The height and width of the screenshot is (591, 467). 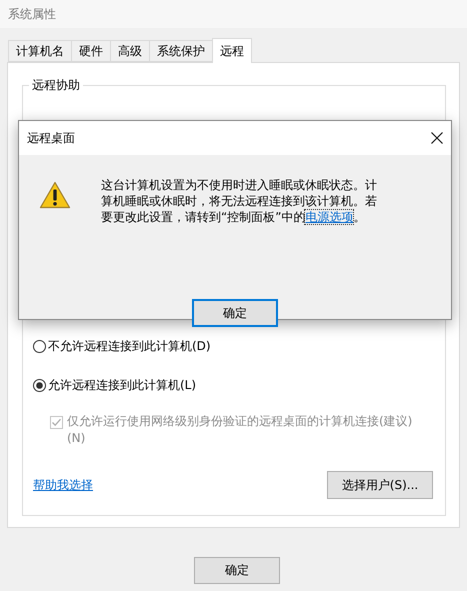 I want to click on help-link: 帮助我选择, so click(x=63, y=485).